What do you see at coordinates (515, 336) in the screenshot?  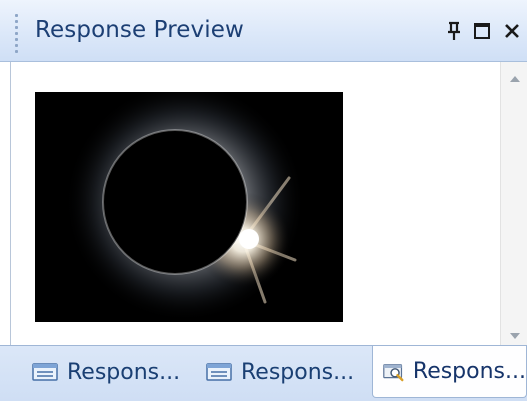 I see `scroll-down-icon` at bounding box center [515, 336].